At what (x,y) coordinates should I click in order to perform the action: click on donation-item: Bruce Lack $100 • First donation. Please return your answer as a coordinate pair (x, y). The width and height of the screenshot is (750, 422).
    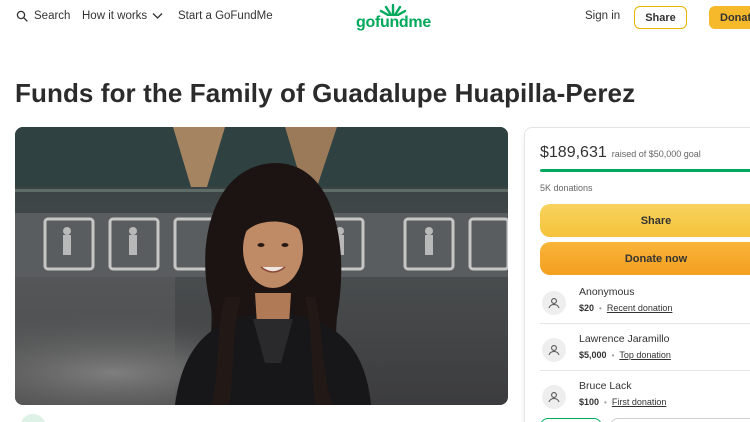
    Looking at the image, I should click on (645, 401).